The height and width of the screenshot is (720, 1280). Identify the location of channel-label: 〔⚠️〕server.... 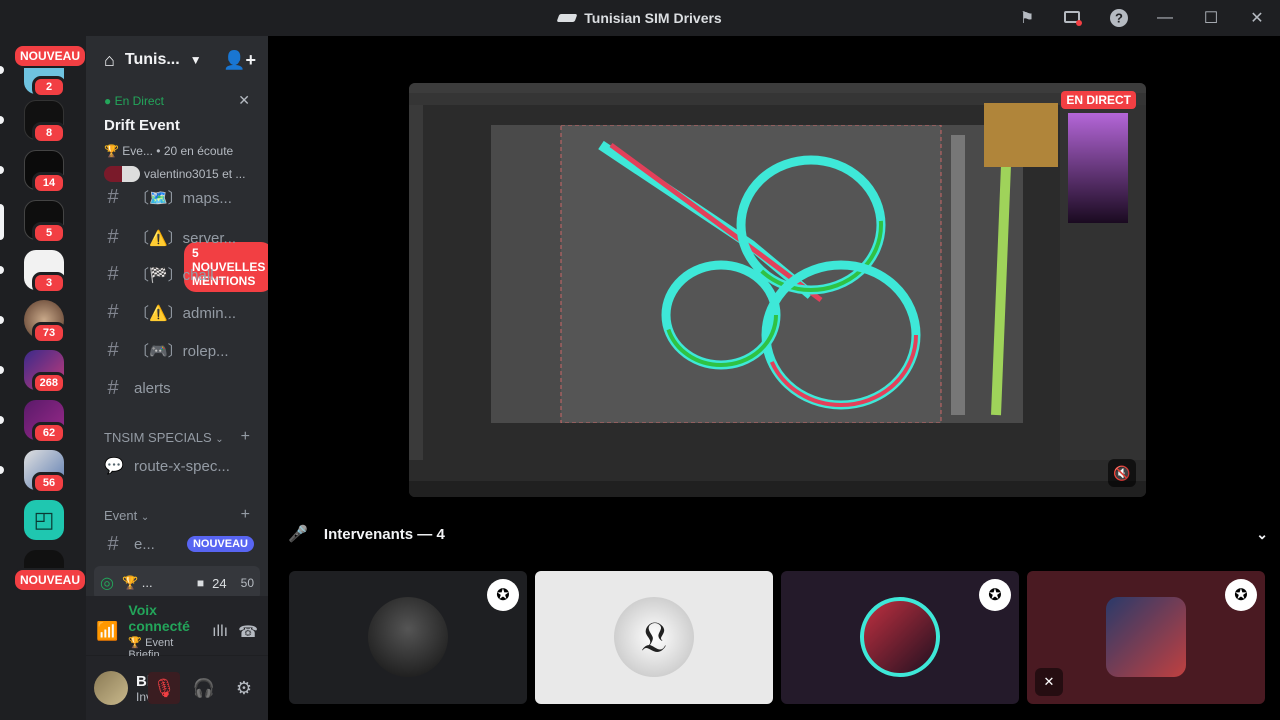
(185, 238).